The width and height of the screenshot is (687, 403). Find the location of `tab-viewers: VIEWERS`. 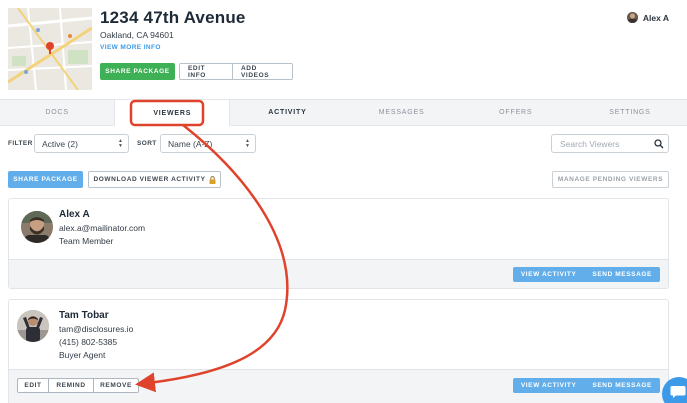

tab-viewers: VIEWERS is located at coordinates (172, 113).